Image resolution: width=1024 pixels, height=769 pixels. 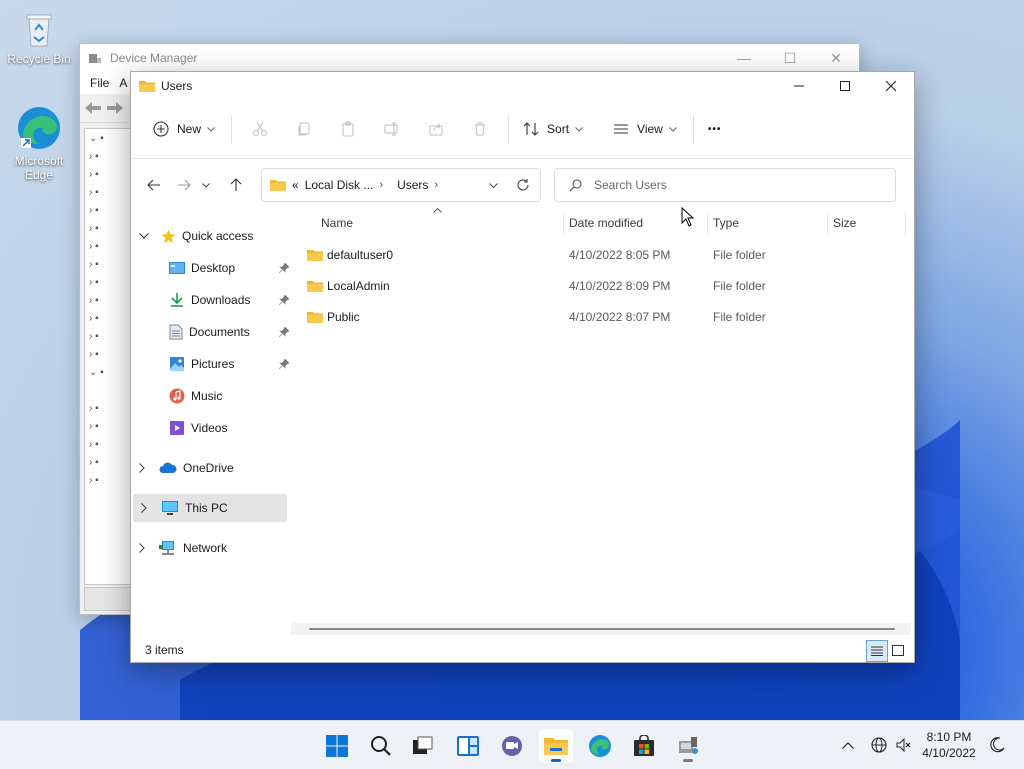 I want to click on chat-button, so click(x=512, y=746).